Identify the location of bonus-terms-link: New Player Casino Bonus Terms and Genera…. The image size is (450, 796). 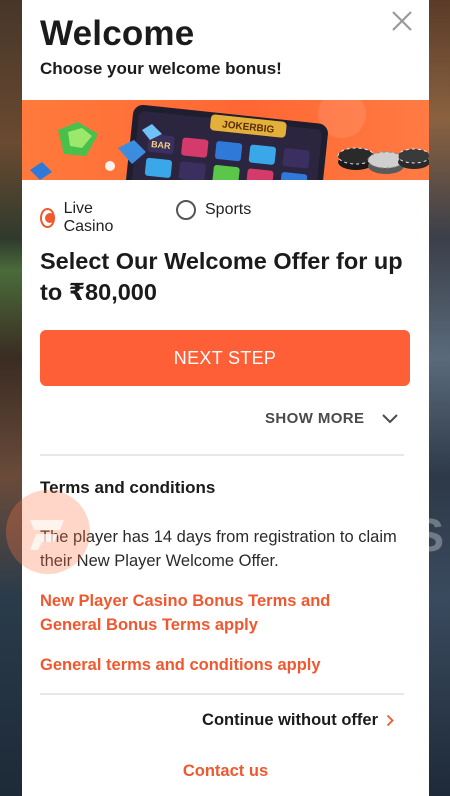
(210, 613).